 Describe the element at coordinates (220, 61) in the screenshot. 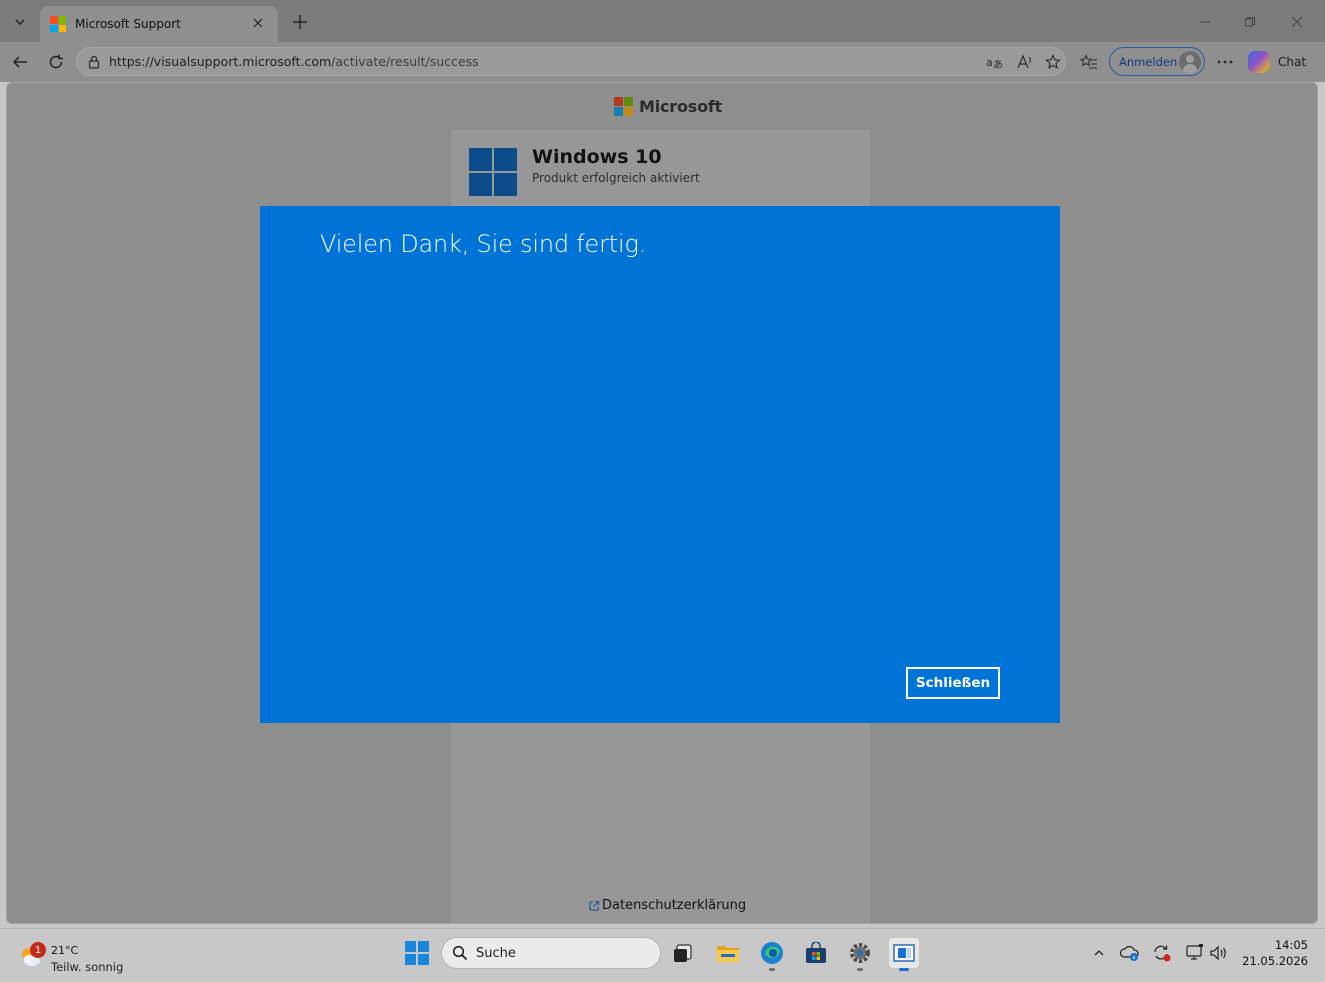

I see `url-host: https://visualsupport.microsoft.com` at that location.